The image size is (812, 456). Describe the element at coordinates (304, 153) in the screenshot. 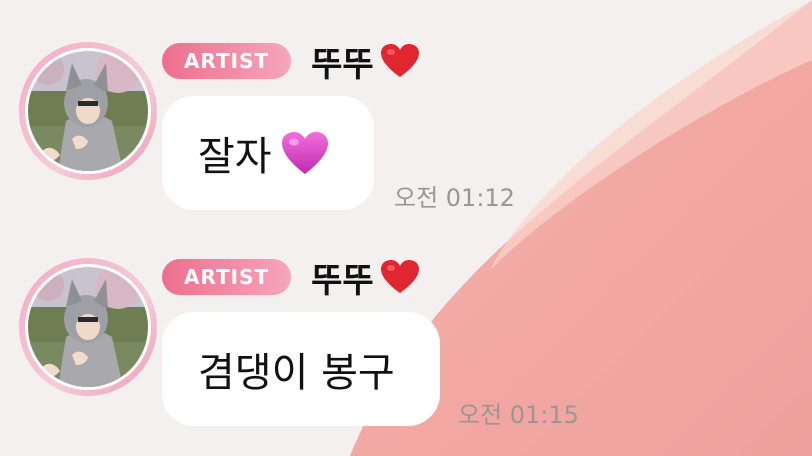

I see `pink-heart-icon` at that location.